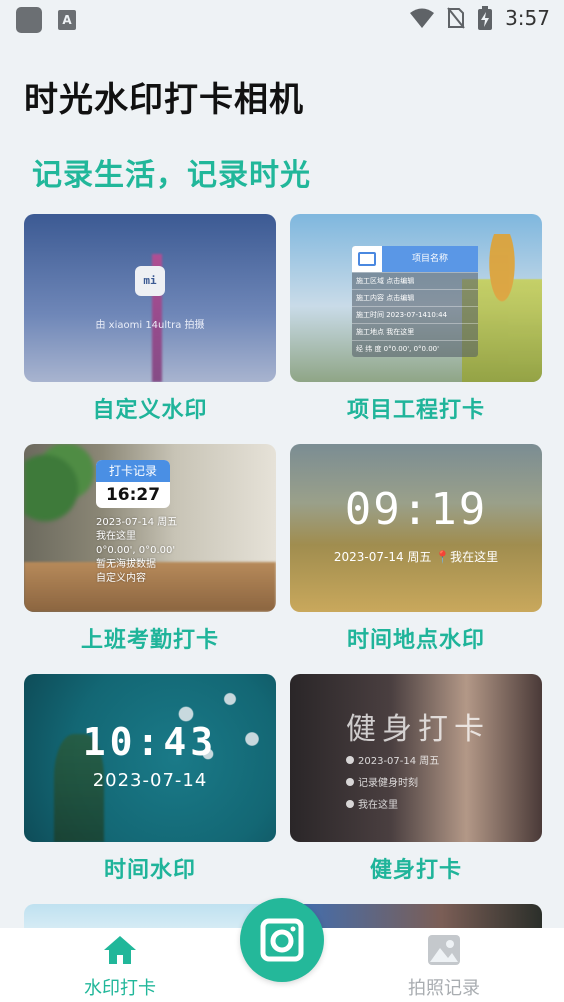  What do you see at coordinates (415, 870) in the screenshot?
I see `card-label: 健身打卡` at bounding box center [415, 870].